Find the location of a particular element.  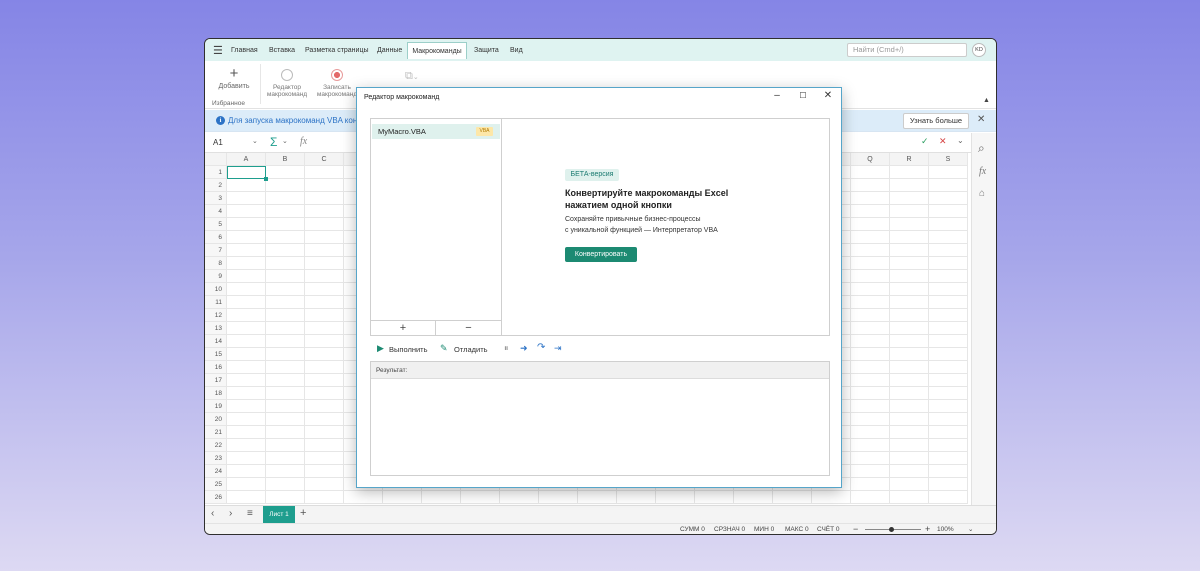

run-icon: ▶ is located at coordinates (380, 348).